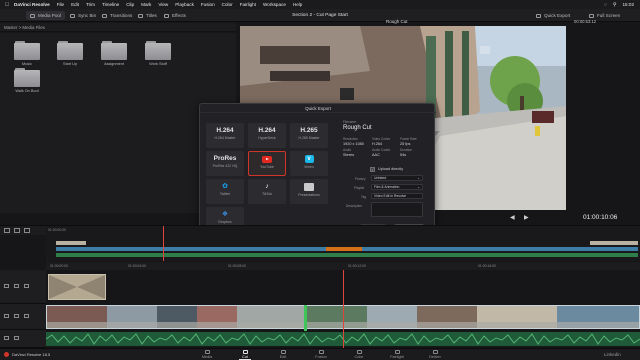  I want to click on menu-trim: Trim, so click(90, 4).